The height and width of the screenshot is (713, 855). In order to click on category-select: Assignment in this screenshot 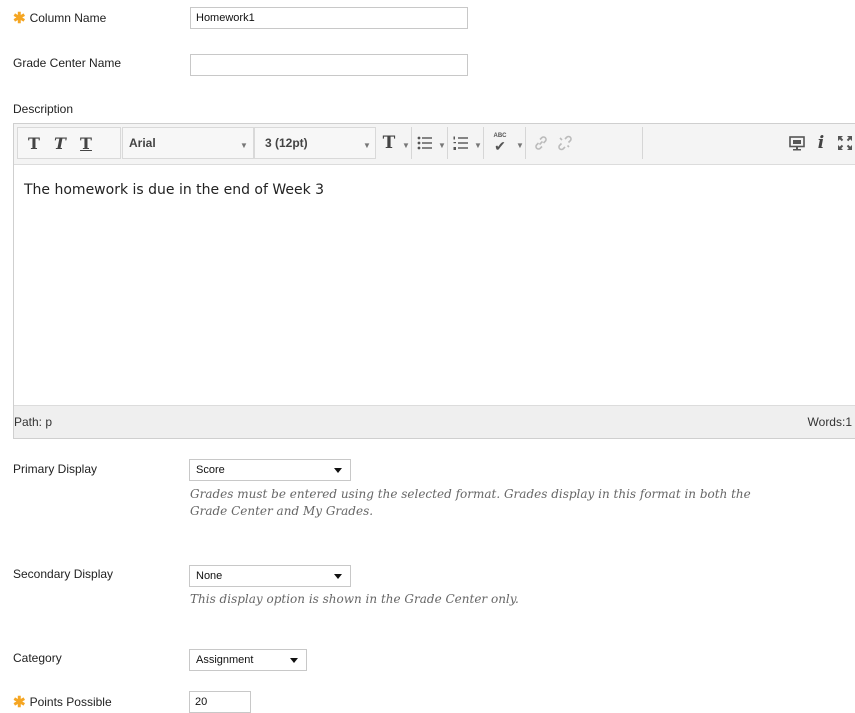, I will do `click(248, 660)`.